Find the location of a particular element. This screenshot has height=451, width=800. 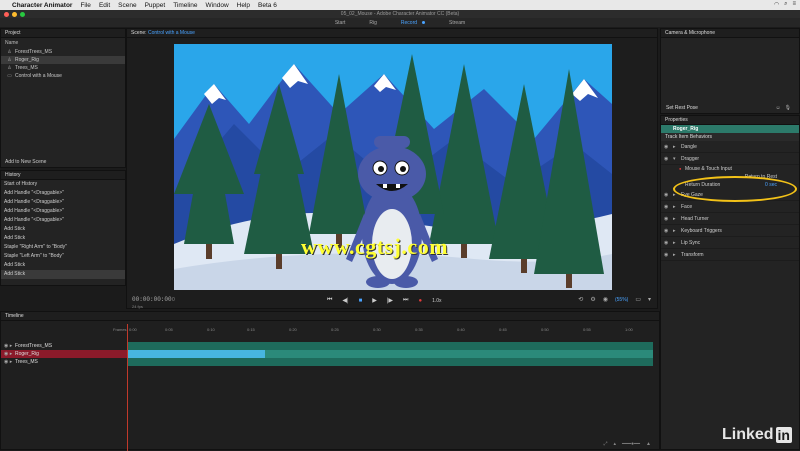

camera-icon: ☺ is located at coordinates (778, 108).